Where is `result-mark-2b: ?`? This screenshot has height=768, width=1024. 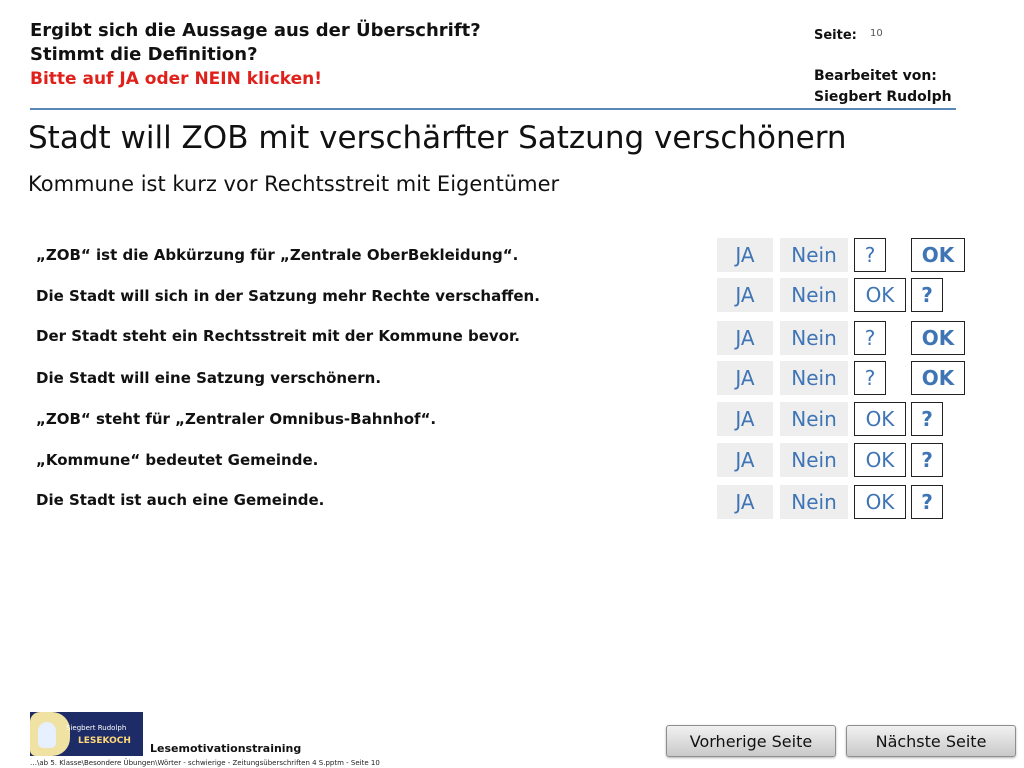 result-mark-2b: ? is located at coordinates (927, 295).